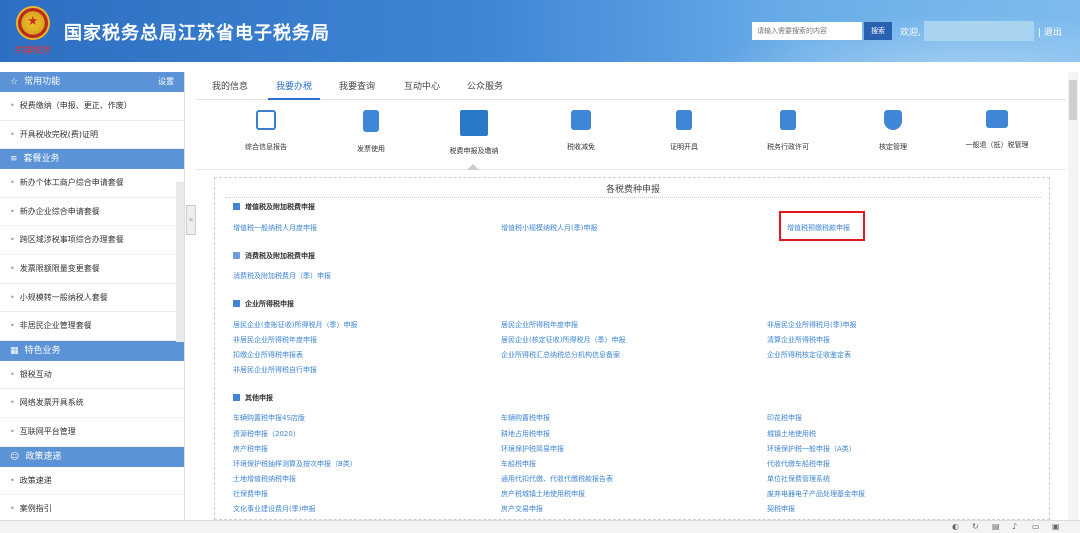 The width and height of the screenshot is (1080, 533). Describe the element at coordinates (811, 449) in the screenshot. I see `link: 环境保护税一般申报（A类）` at that location.